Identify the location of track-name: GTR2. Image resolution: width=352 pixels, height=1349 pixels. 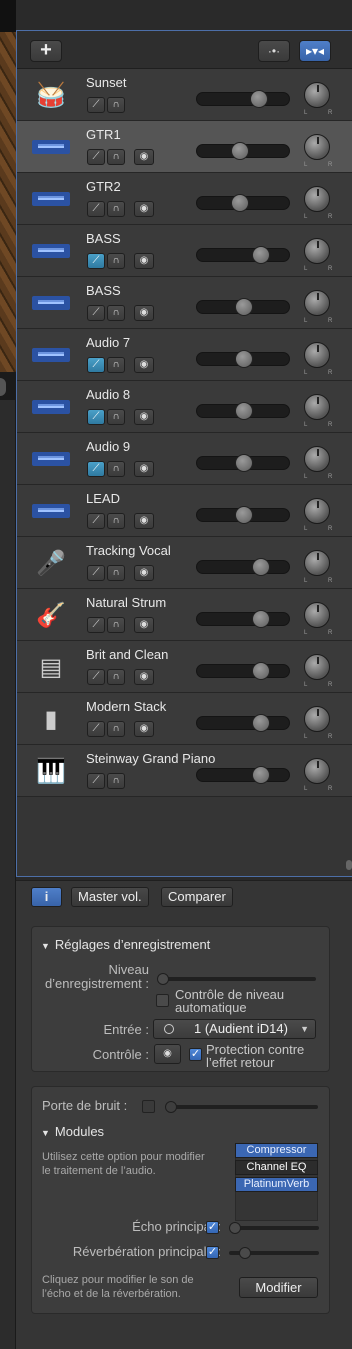
(103, 186).